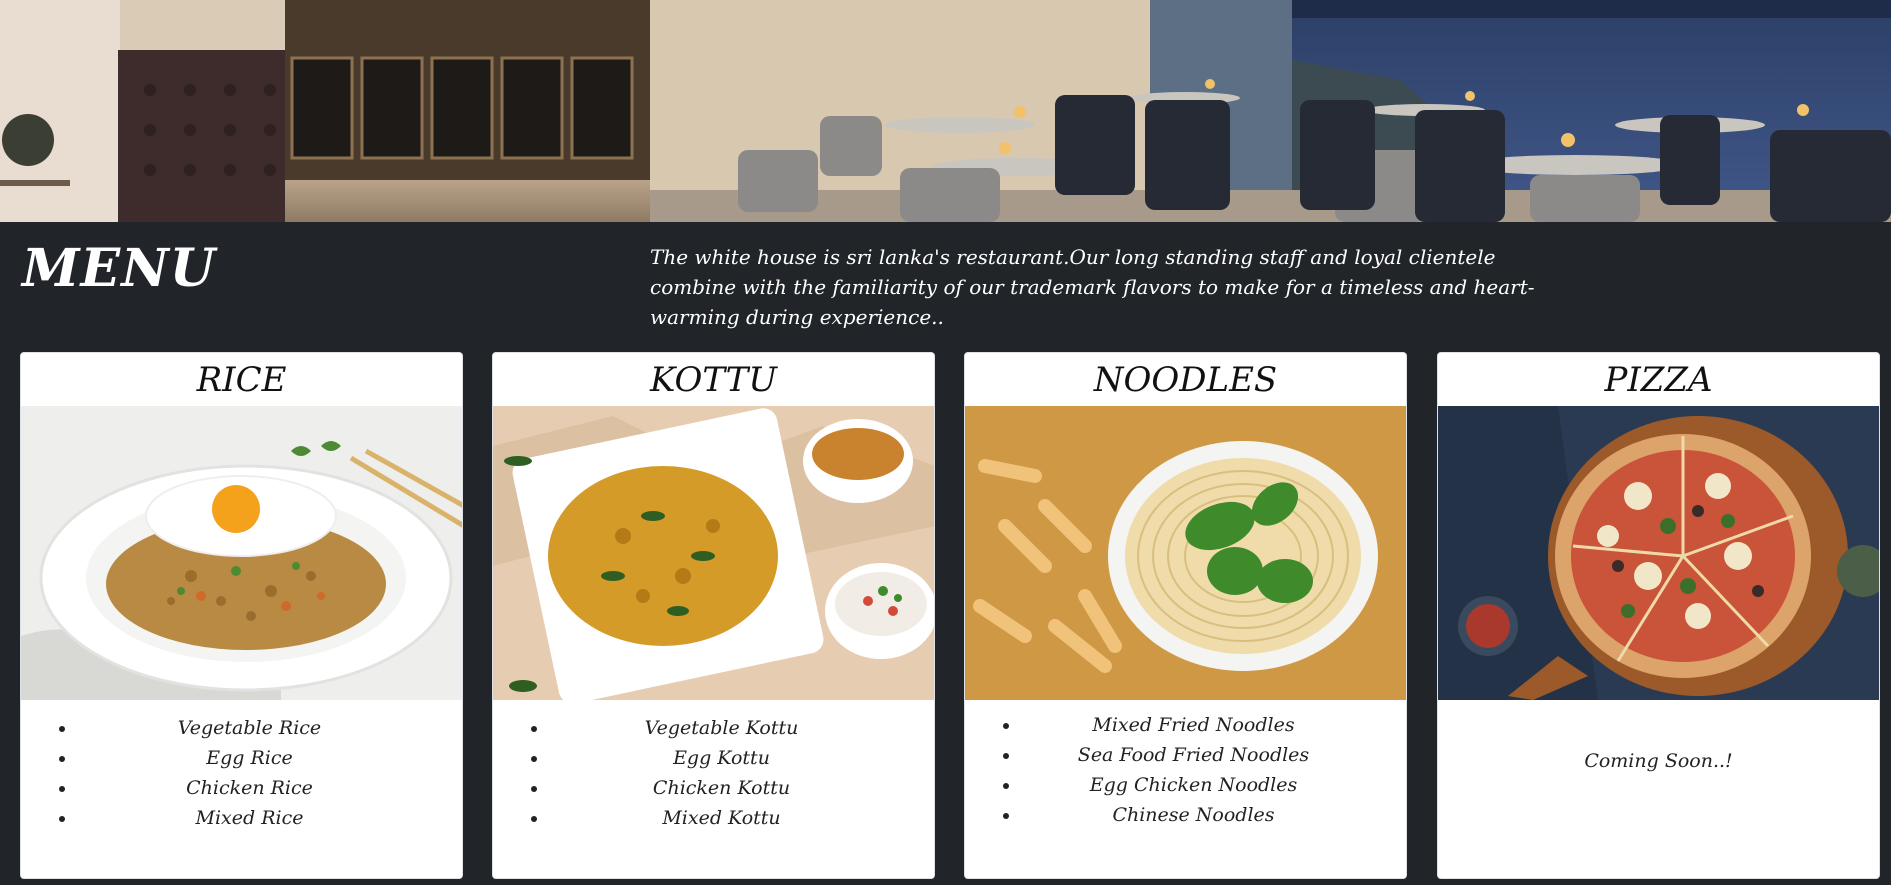  What do you see at coordinates (1213, 815) in the screenshot?
I see `list-item: Chinese Noodles` at bounding box center [1213, 815].